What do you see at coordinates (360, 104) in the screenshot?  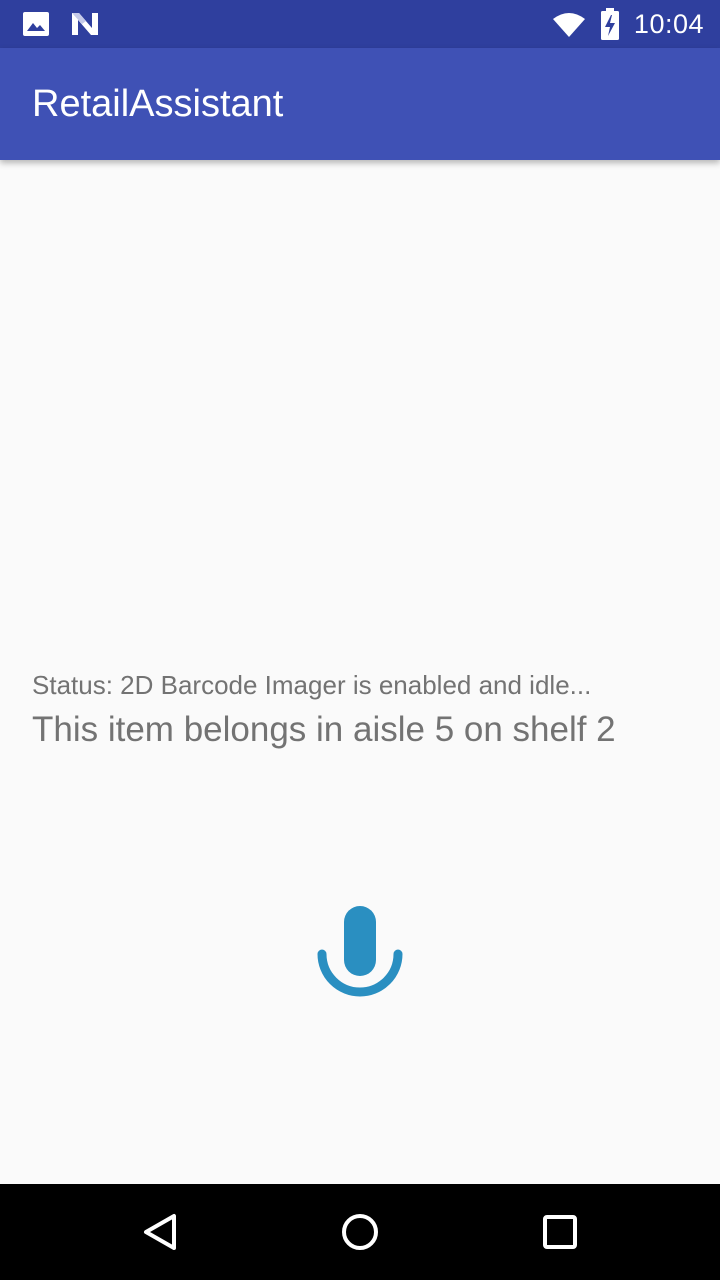 I see `app-bar: RetailAssistant` at bounding box center [360, 104].